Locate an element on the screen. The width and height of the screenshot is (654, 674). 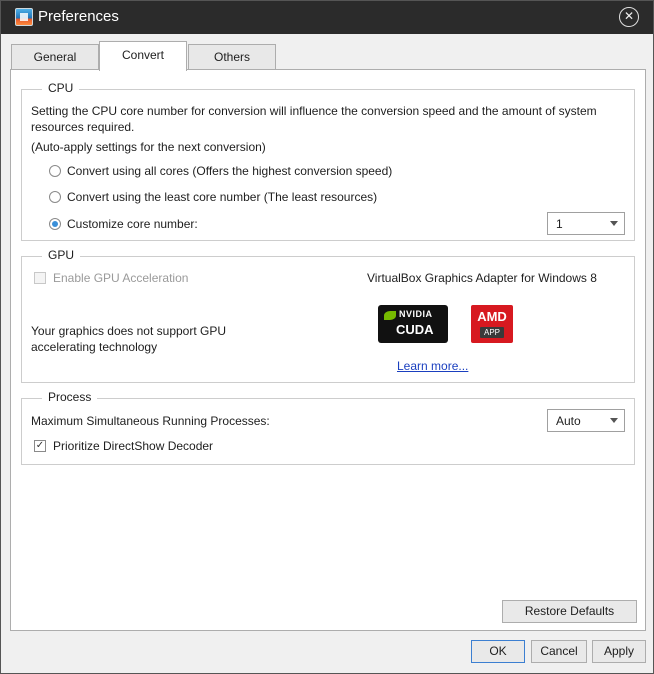
amd-brand-text: AMD is located at coordinates (492, 316).